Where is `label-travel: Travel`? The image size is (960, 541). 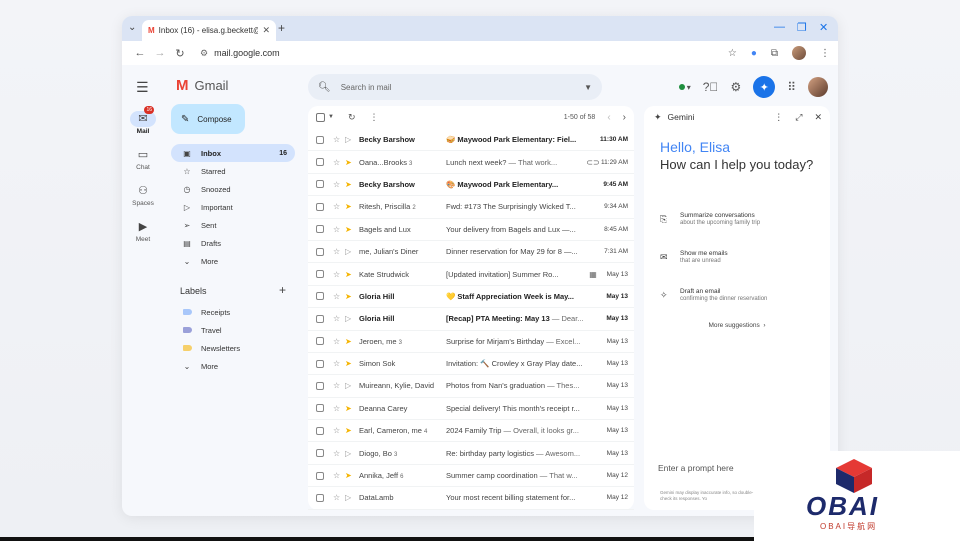 label-travel: Travel is located at coordinates (233, 330).